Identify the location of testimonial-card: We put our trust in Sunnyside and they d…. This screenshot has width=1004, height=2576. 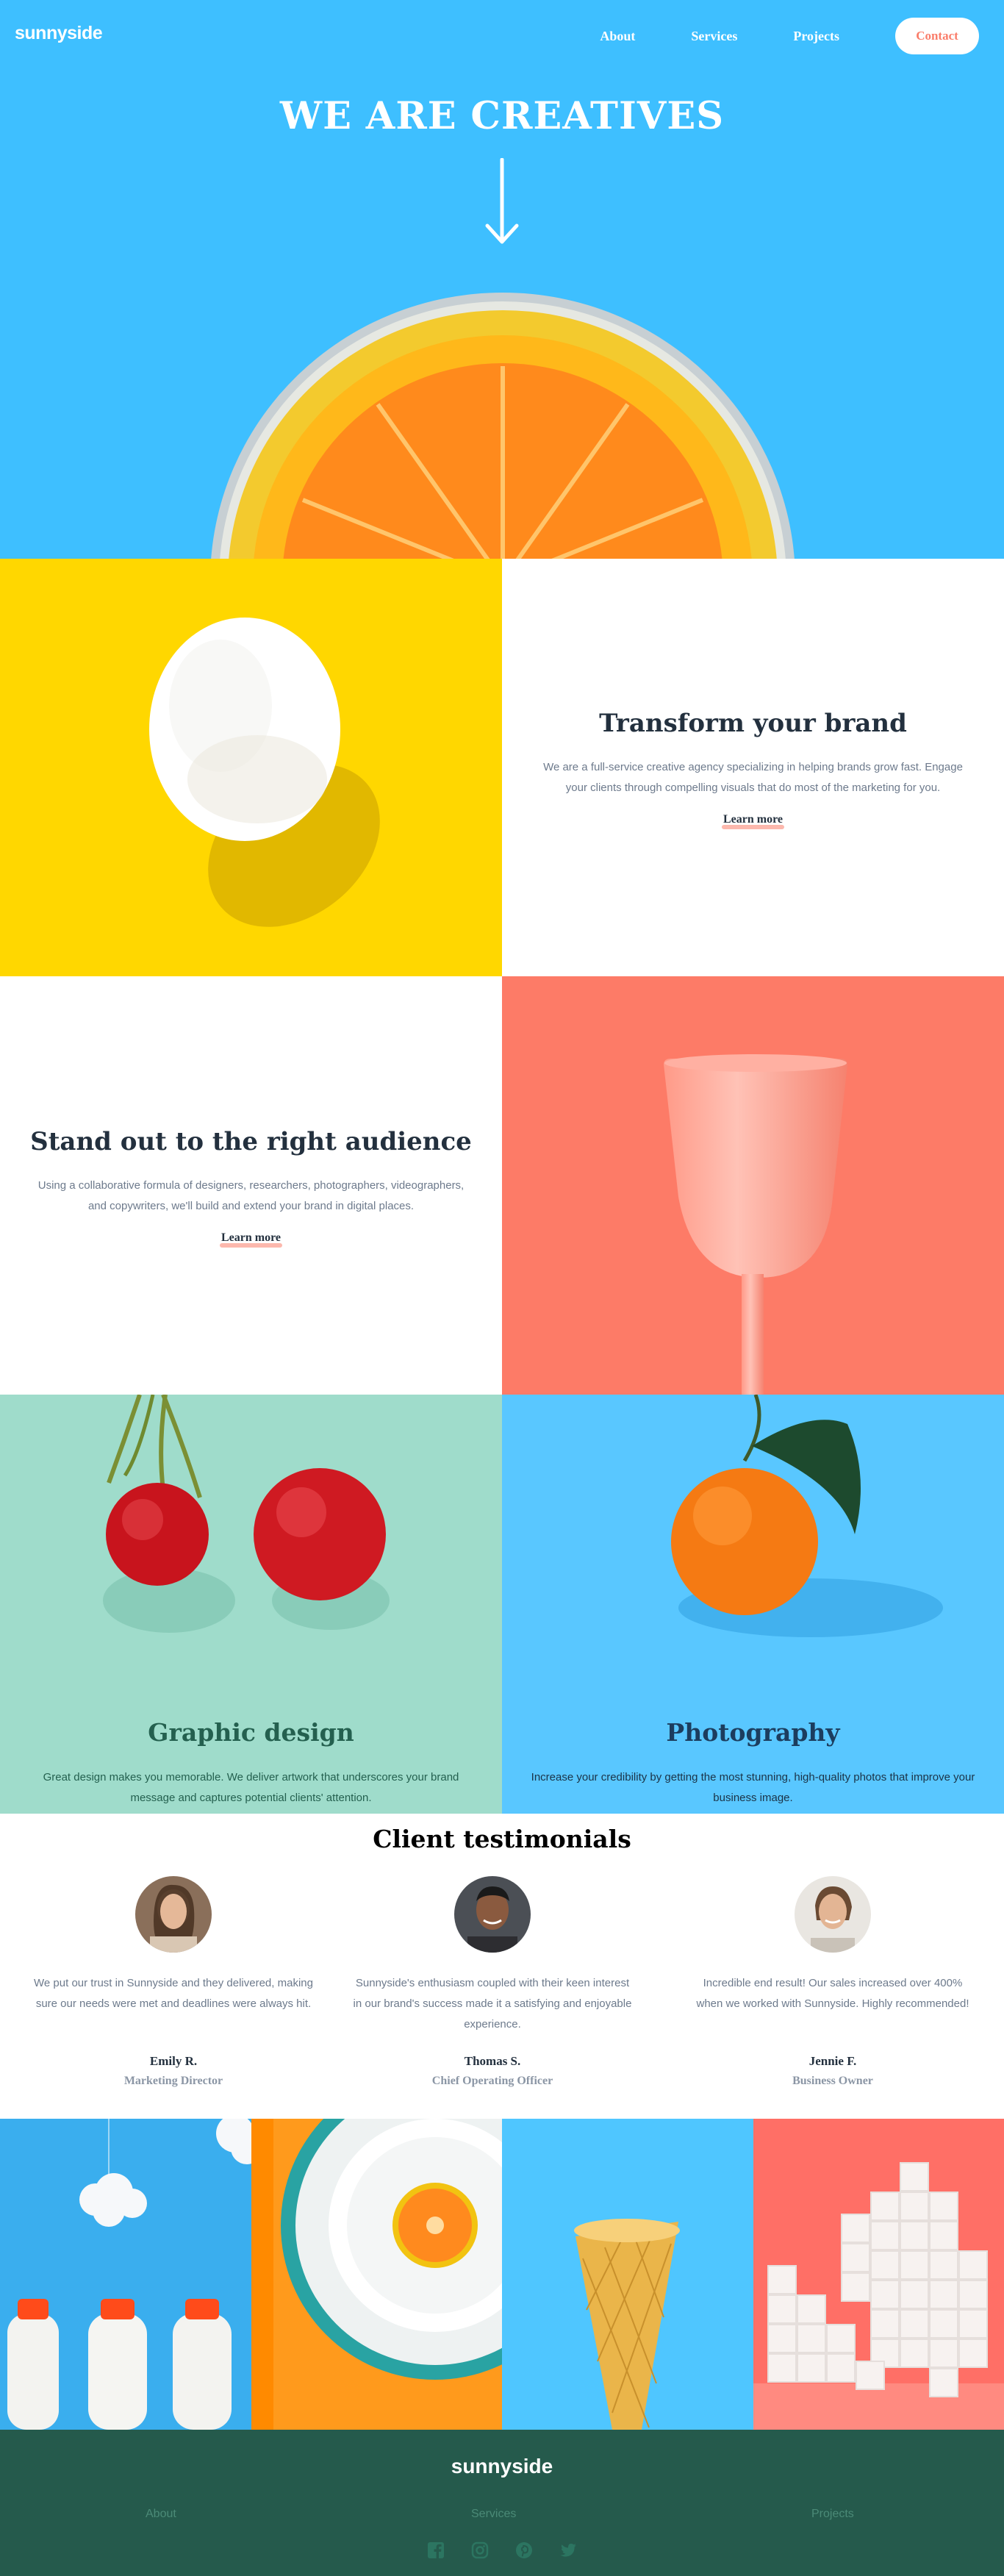
(173, 1982).